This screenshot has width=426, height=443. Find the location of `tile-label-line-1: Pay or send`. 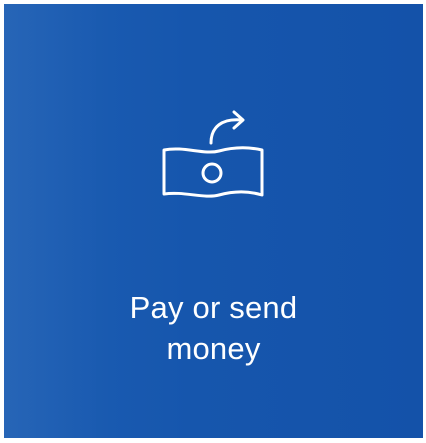

tile-label-line-1: Pay or send is located at coordinates (213, 307).